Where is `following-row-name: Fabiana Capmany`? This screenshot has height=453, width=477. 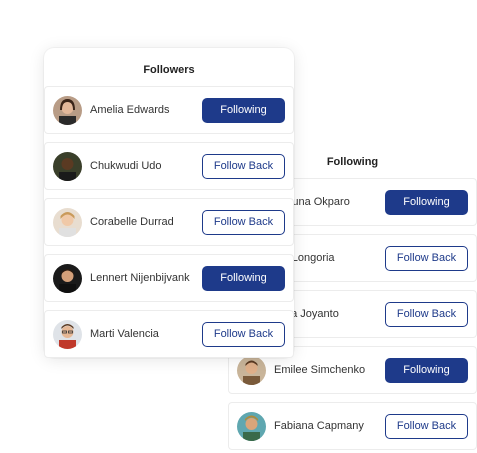
following-row-name: Fabiana Capmany is located at coordinates (319, 426).